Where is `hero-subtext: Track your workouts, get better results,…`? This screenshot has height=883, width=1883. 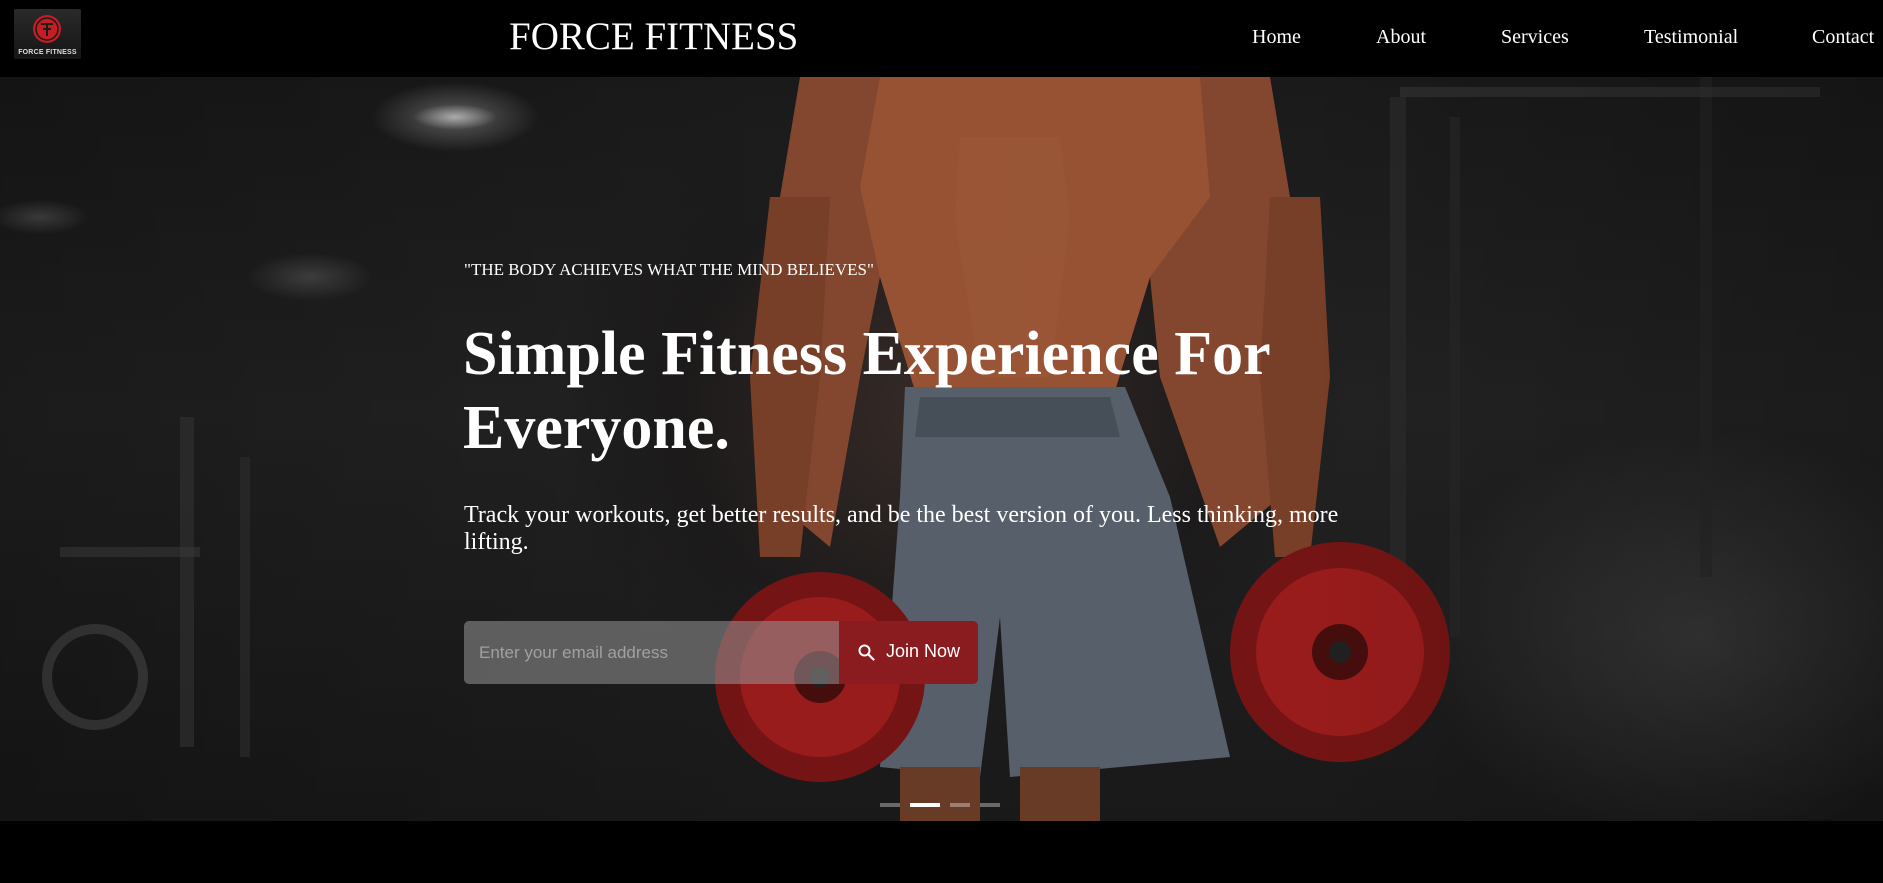
hero-subtext: Track your workouts, get better results,… is located at coordinates (901, 528).